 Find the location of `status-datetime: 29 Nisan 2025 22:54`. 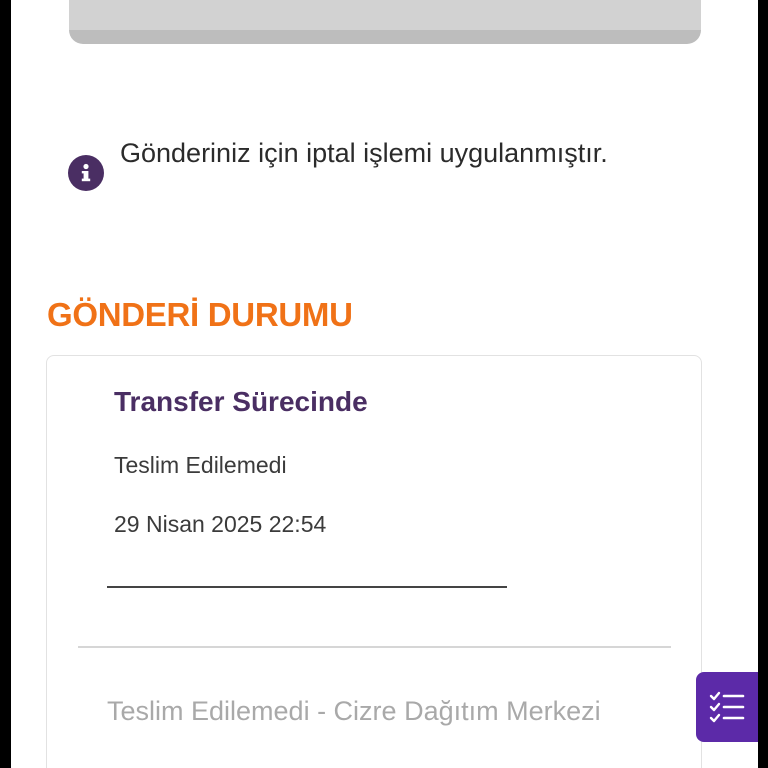

status-datetime: 29 Nisan 2025 22:54 is located at coordinates (220, 524).